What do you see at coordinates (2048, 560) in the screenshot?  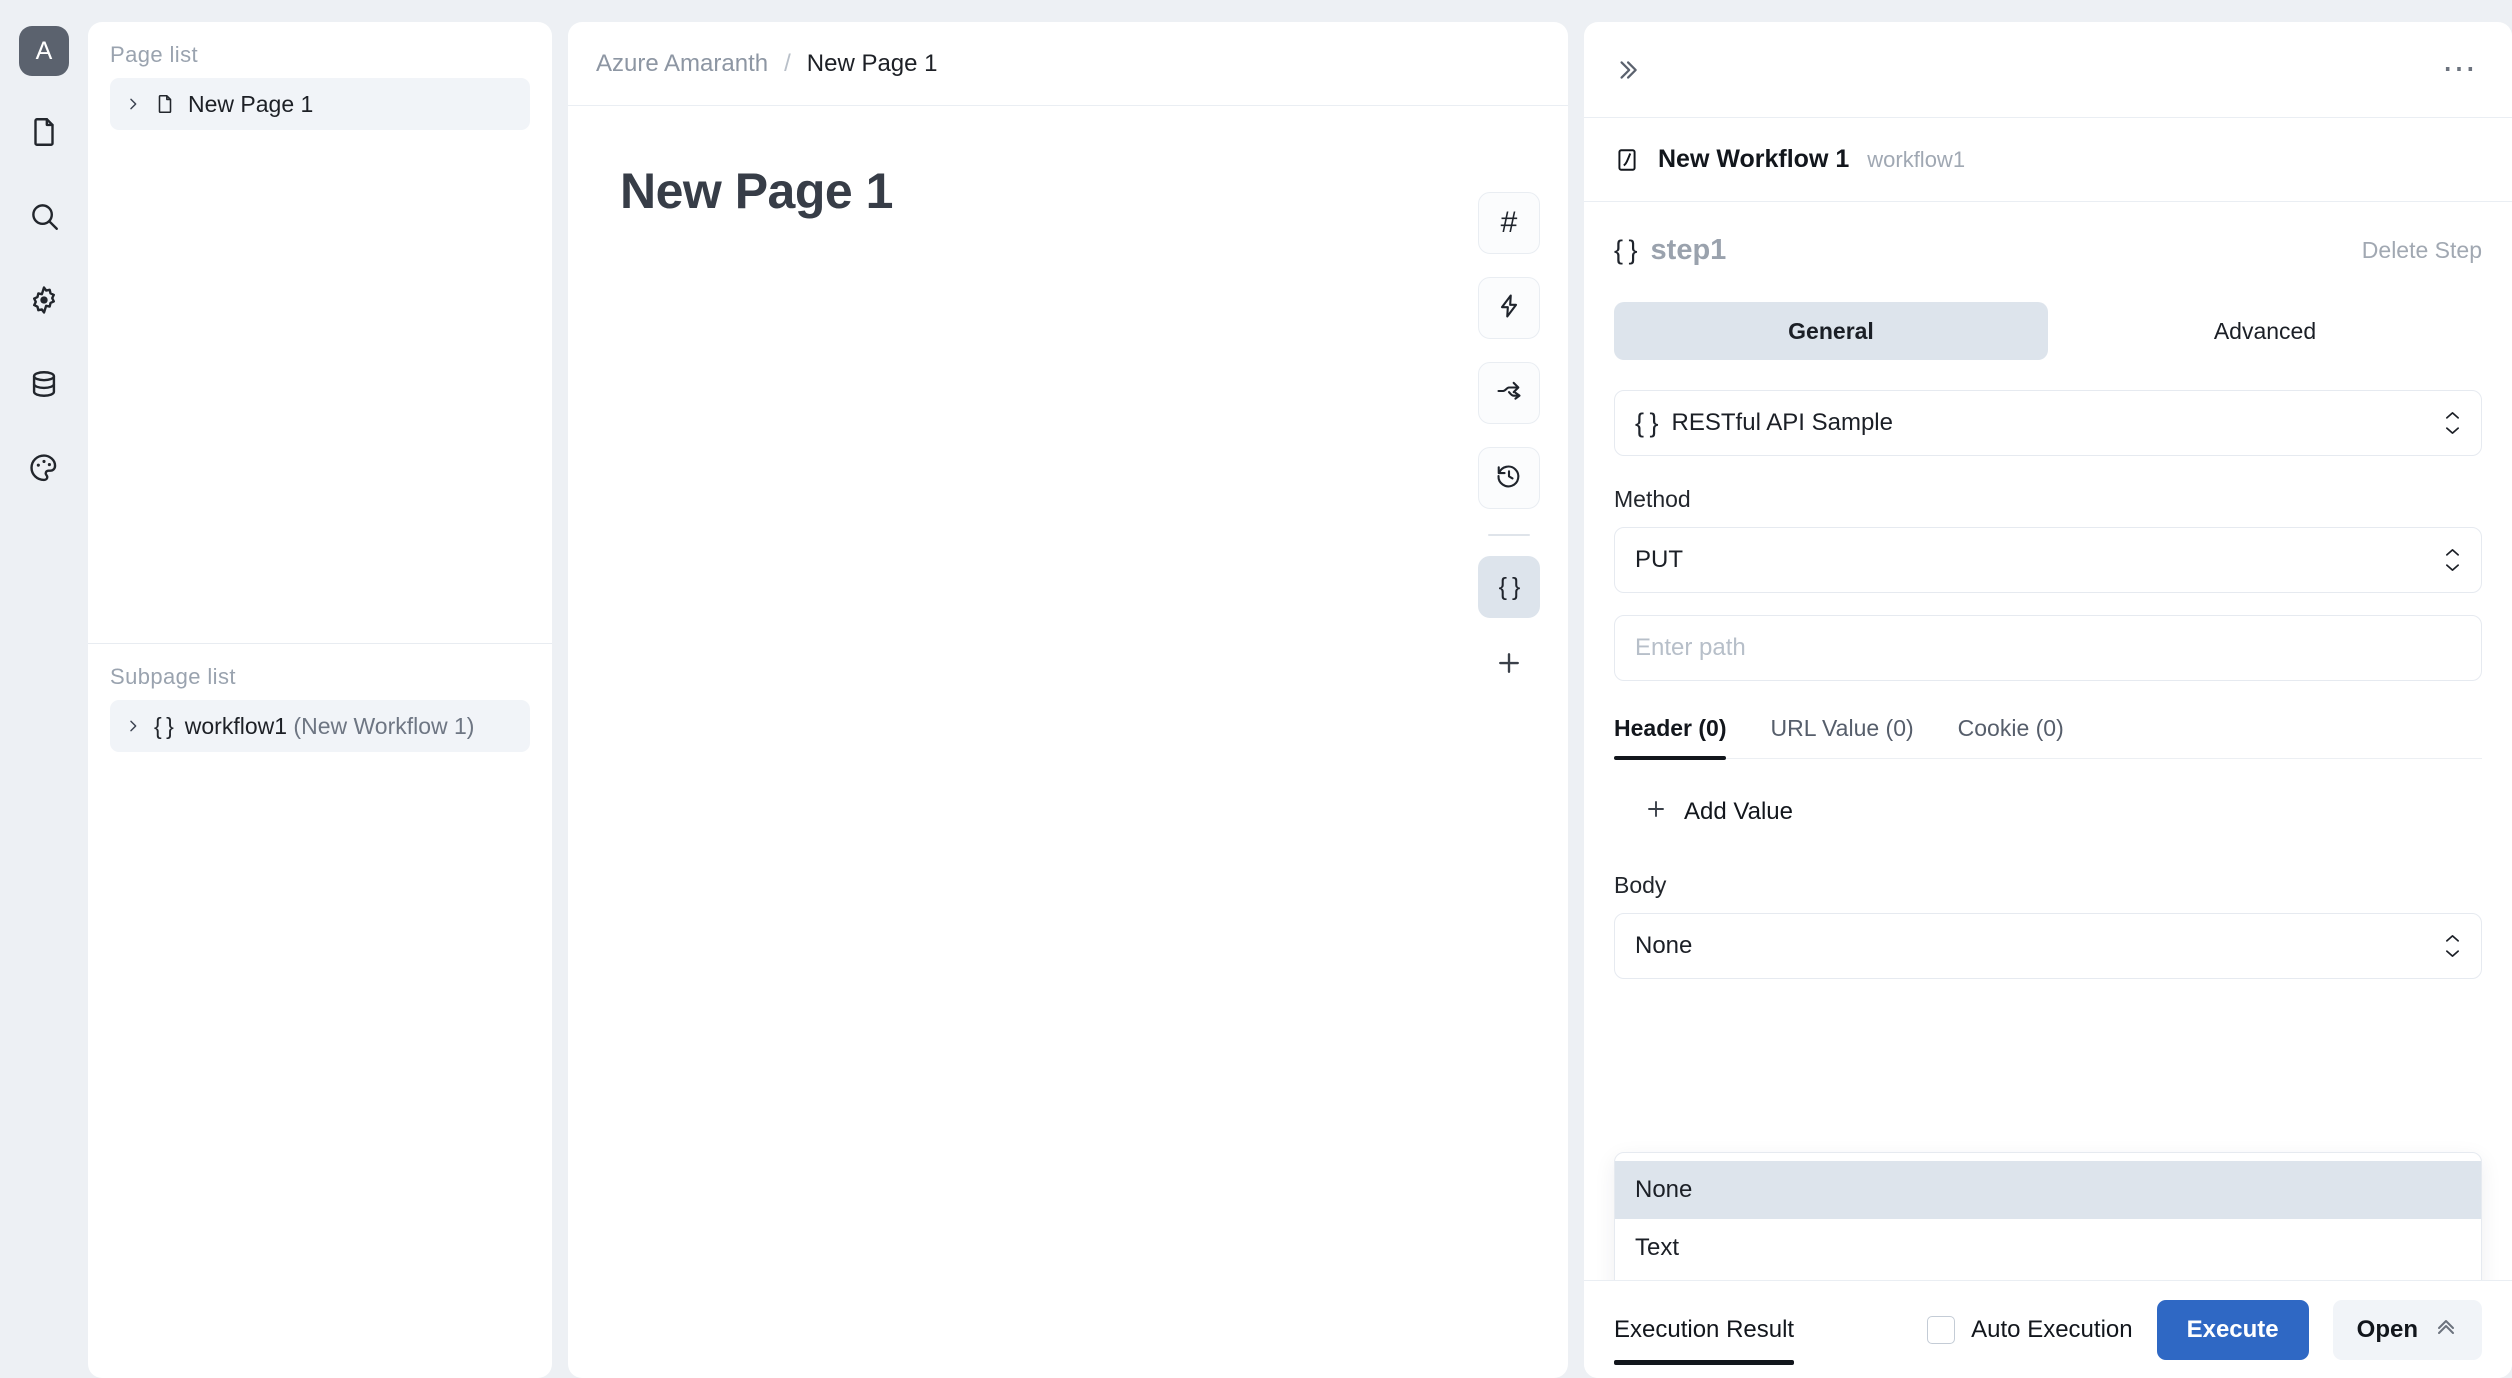 I see `method-select: PUT` at bounding box center [2048, 560].